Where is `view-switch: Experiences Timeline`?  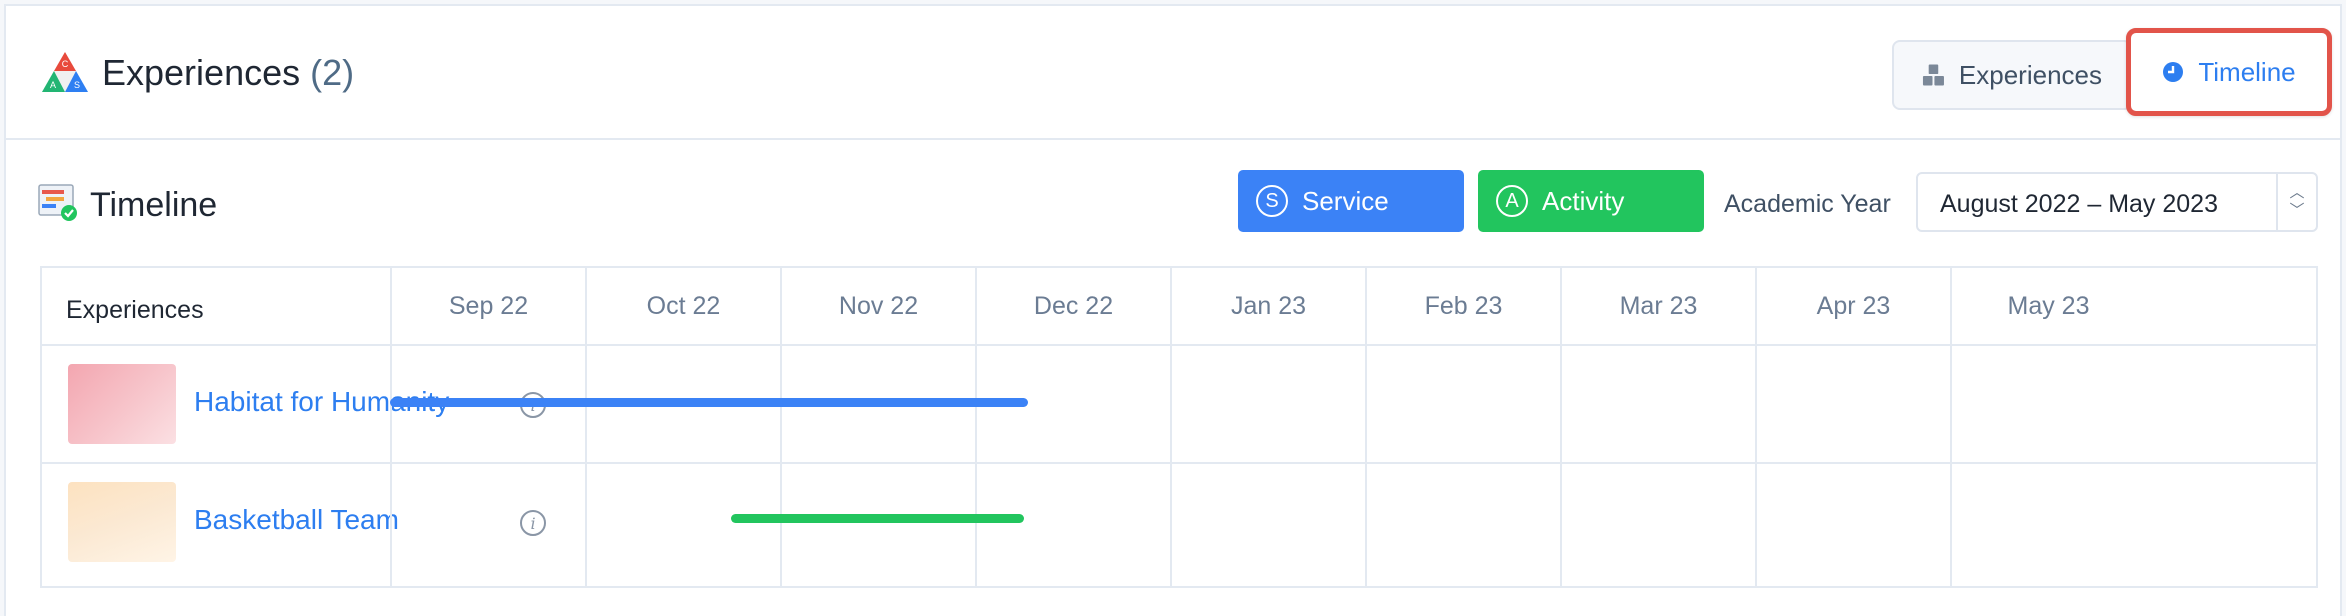 view-switch: Experiences Timeline is located at coordinates (2112, 72).